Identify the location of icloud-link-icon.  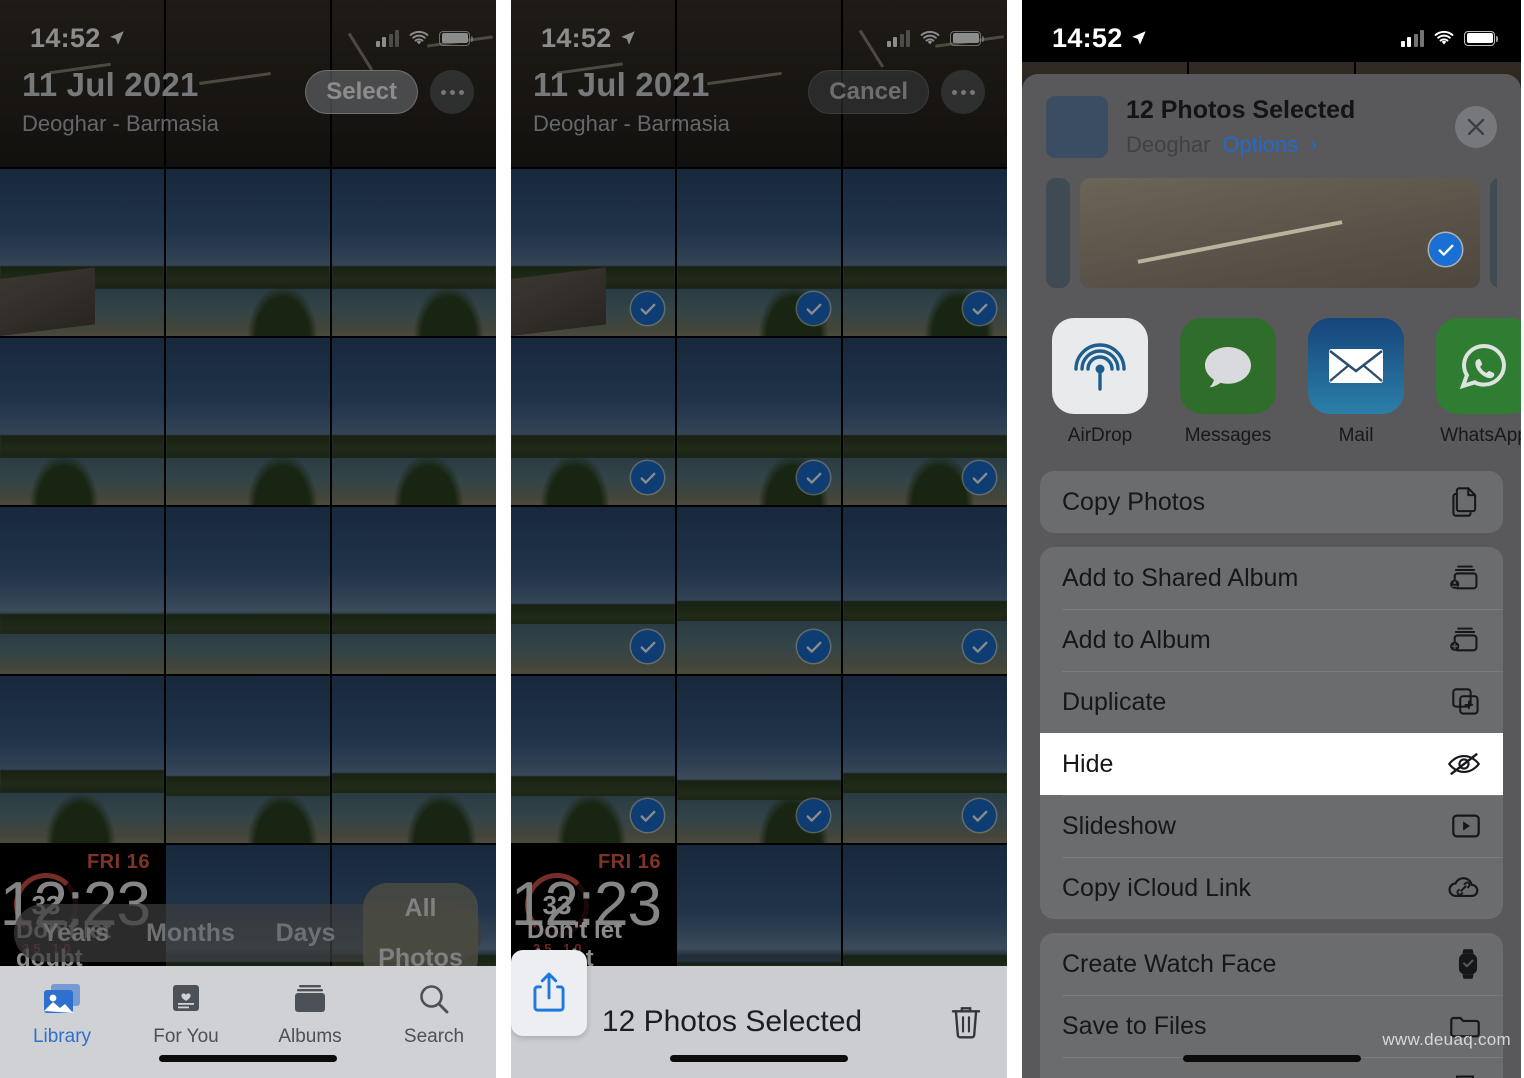
(1461, 888).